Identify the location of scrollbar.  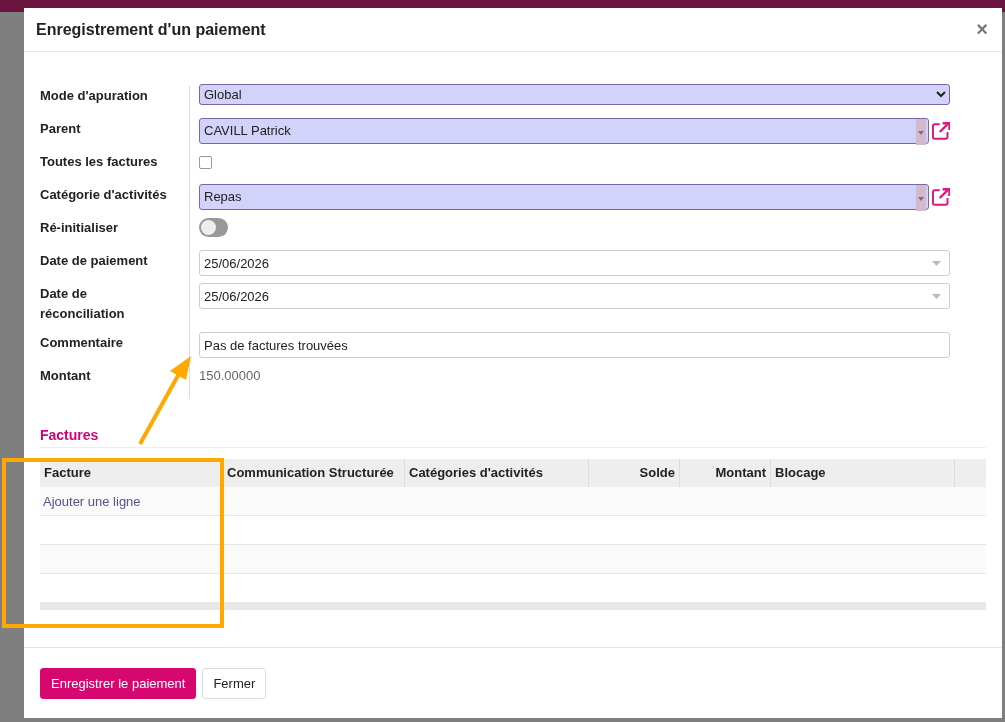
(513, 606).